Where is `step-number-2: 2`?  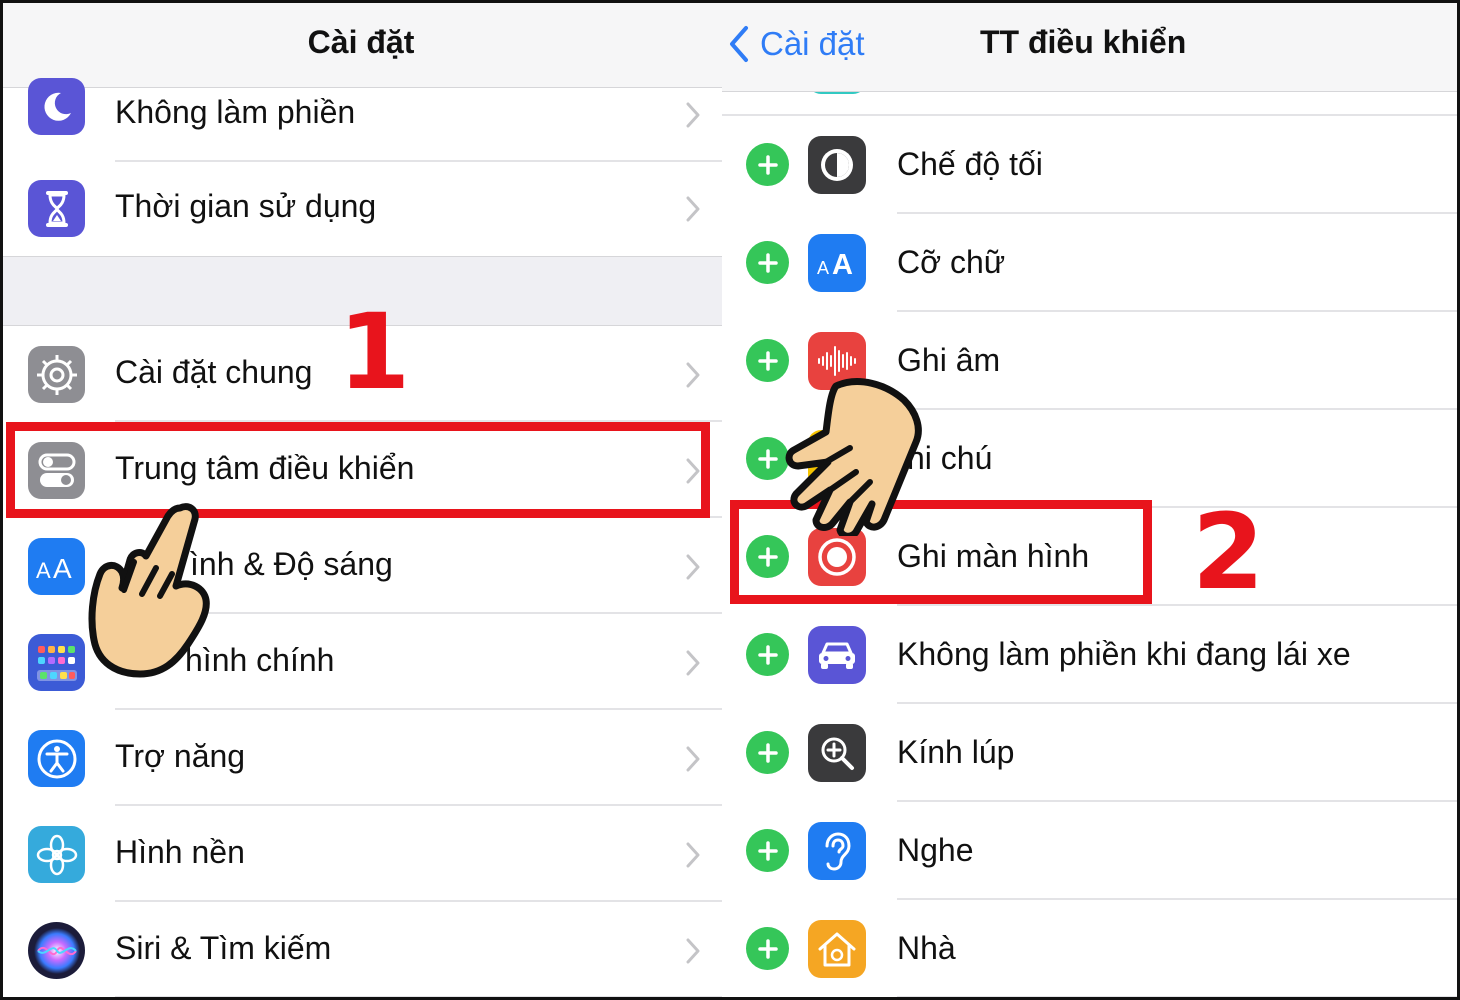
step-number-2: 2 is located at coordinates (1228, 552).